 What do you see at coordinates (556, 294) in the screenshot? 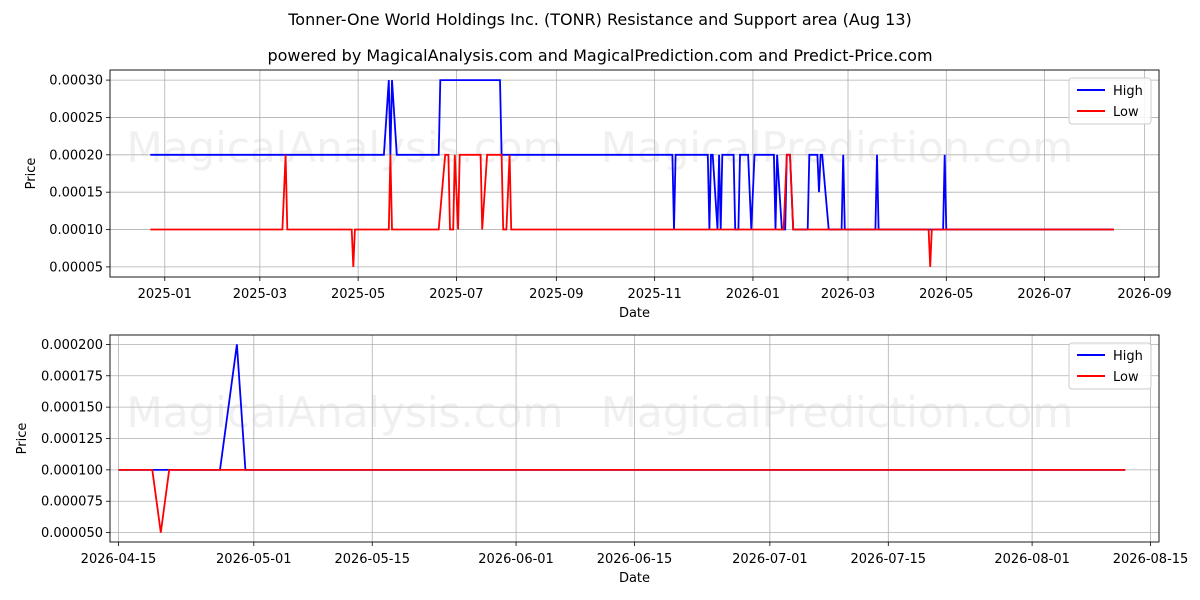
I see `x-tick-label: 2025-09` at bounding box center [556, 294].